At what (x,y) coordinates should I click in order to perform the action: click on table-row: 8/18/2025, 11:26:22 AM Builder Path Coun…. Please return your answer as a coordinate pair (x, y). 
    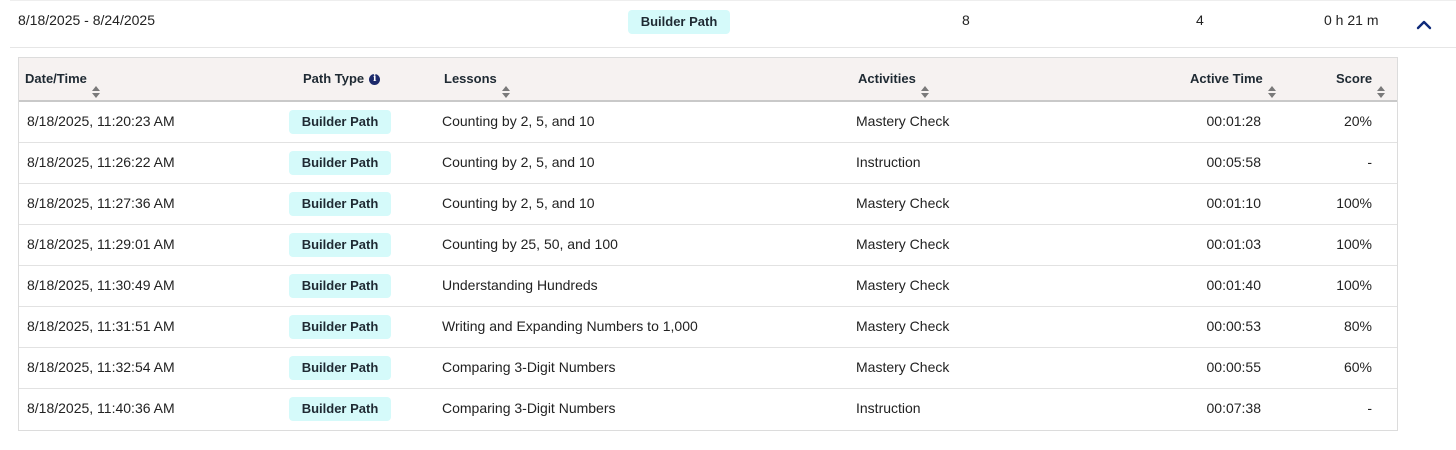
    Looking at the image, I should click on (708, 163).